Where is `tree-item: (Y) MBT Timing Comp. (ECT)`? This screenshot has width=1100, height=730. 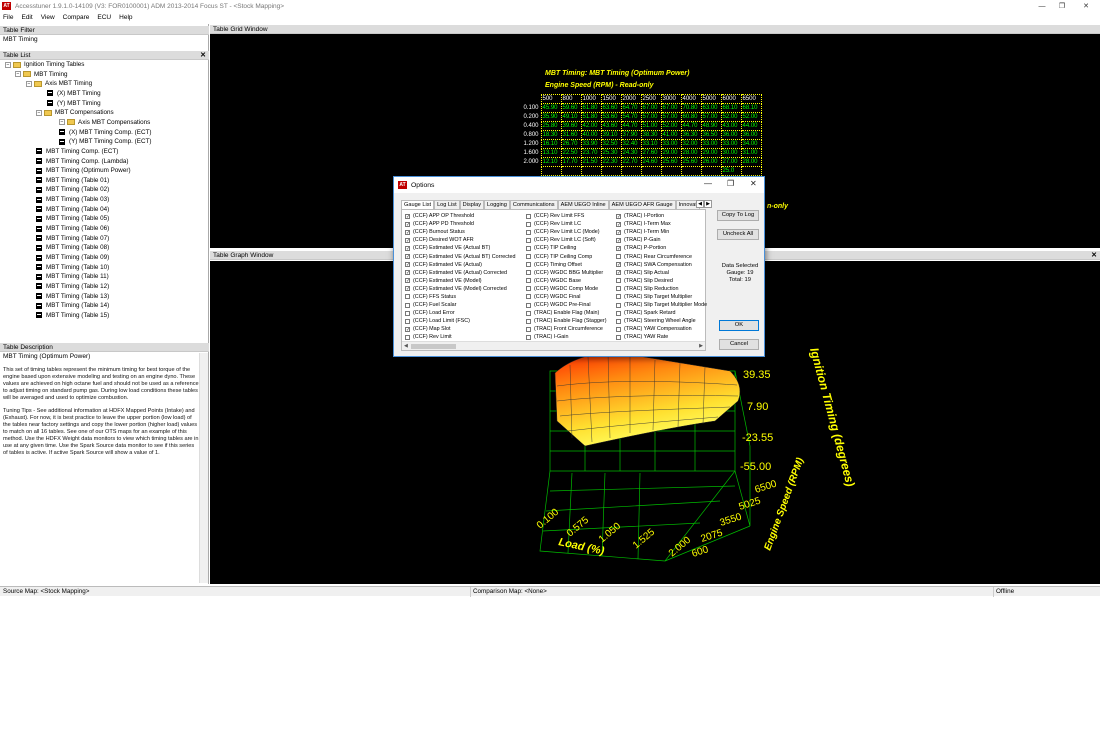
tree-item: (Y) MBT Timing Comp. (ECT) is located at coordinates (105, 141).